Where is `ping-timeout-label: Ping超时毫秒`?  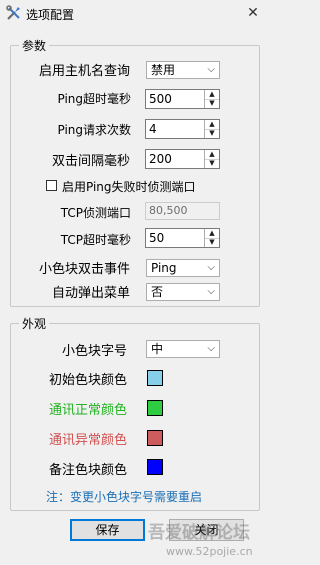 ping-timeout-label: Ping超时毫秒 is located at coordinates (94, 99).